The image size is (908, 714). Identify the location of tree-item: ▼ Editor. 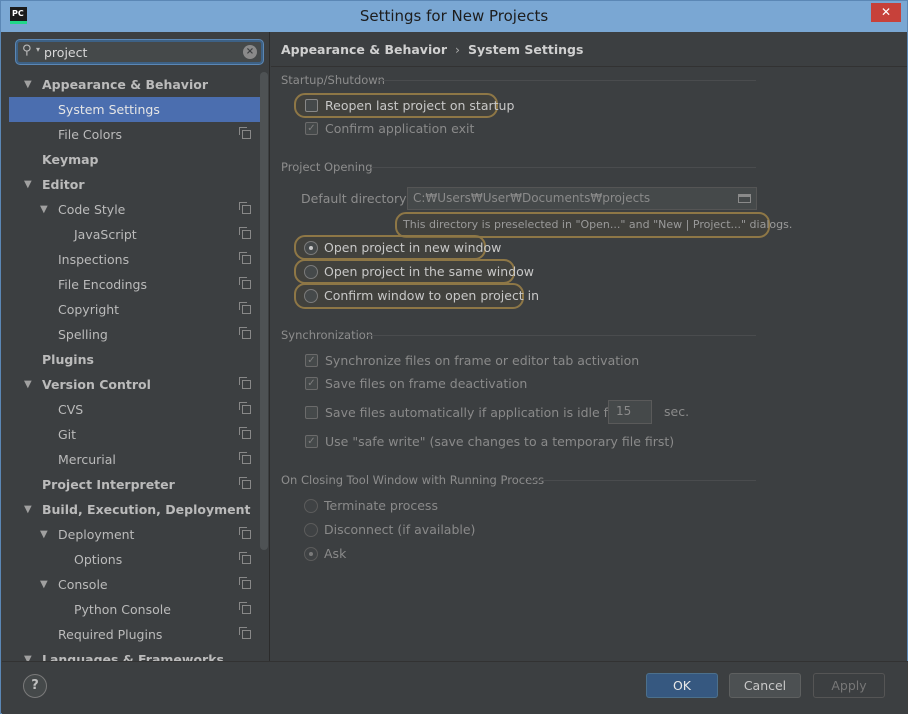
(136, 184).